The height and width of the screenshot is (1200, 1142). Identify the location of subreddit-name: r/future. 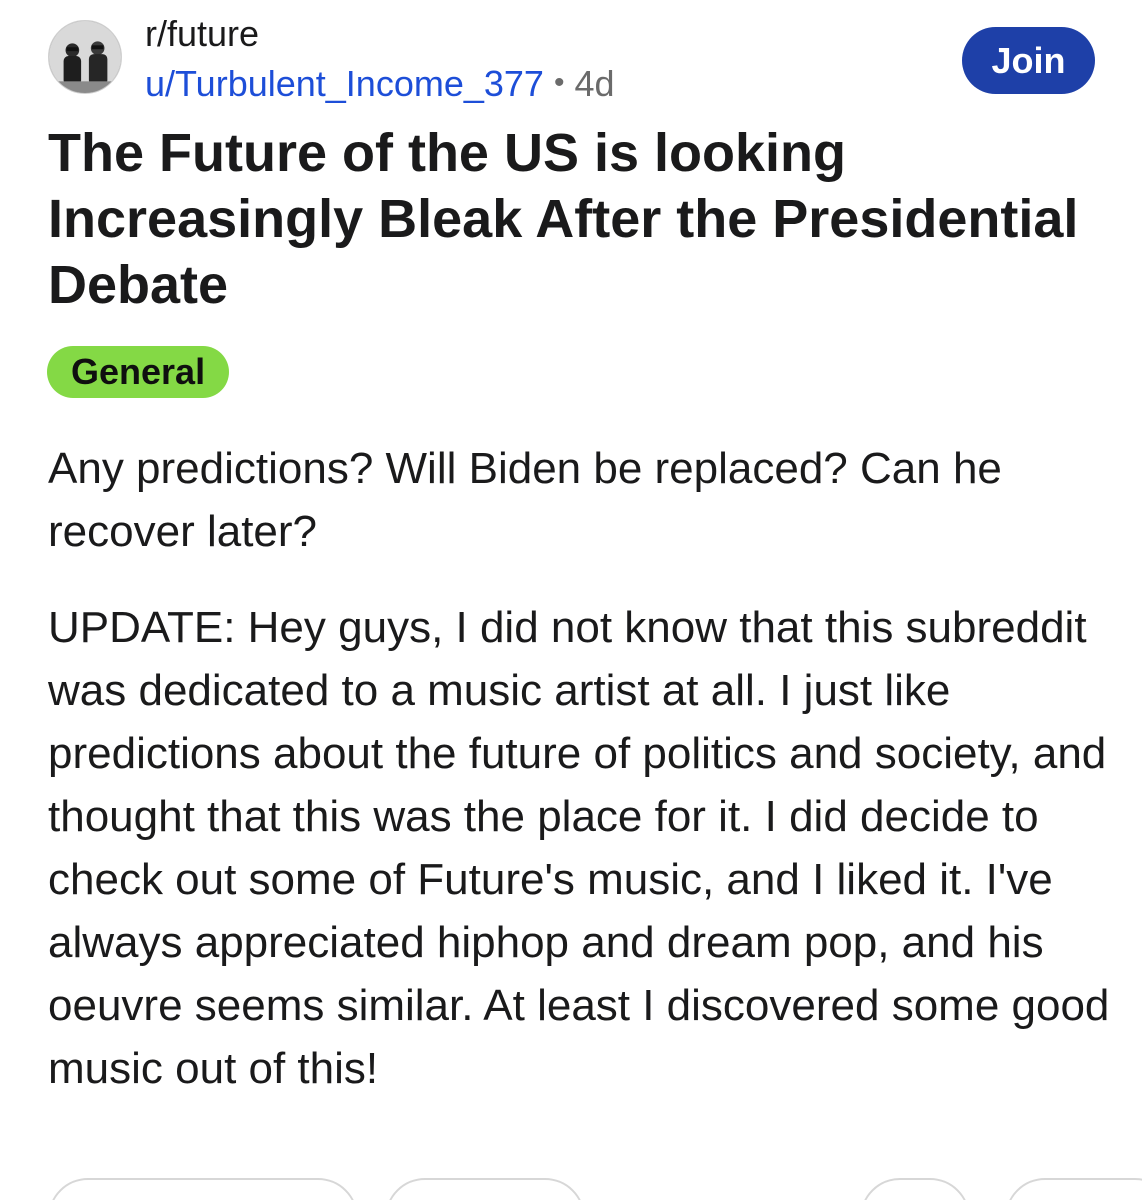
(202, 34).